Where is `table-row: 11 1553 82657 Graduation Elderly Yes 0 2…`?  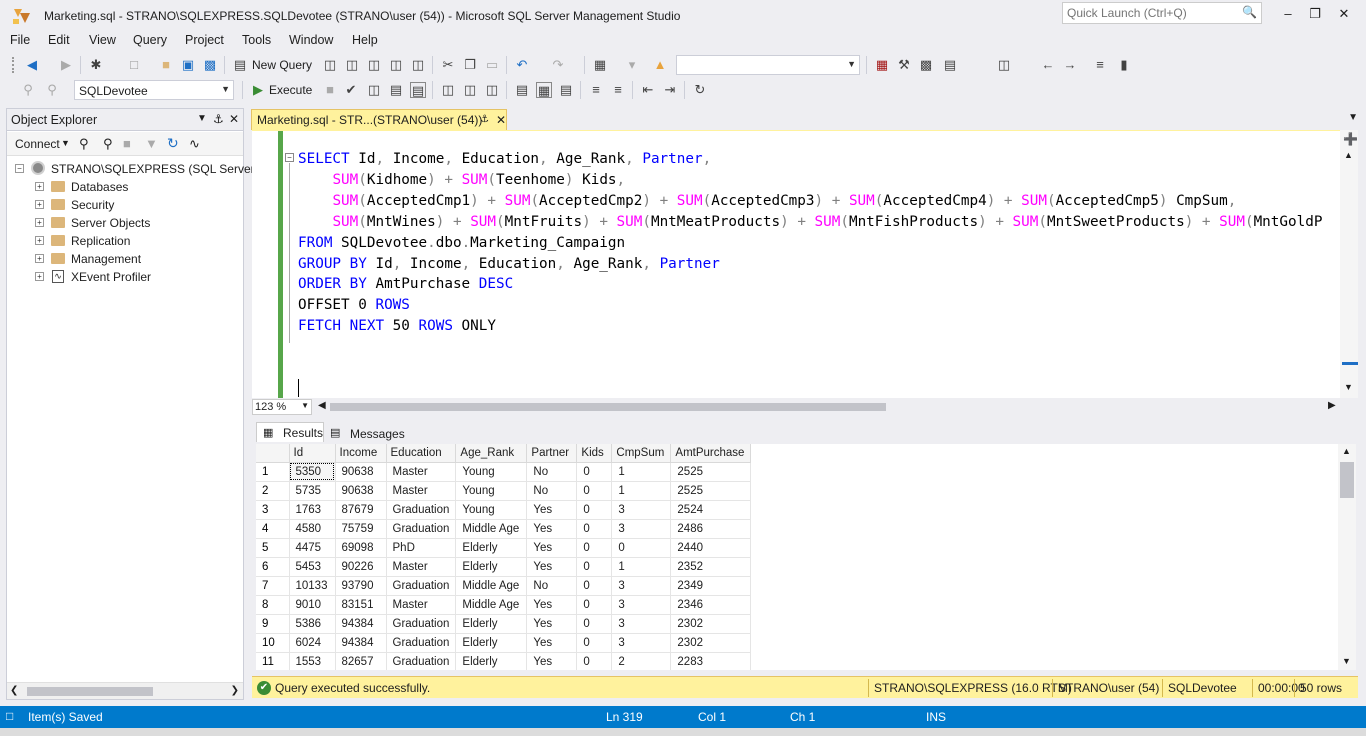
table-row: 11 1553 82657 Graduation Elderly Yes 0 2… is located at coordinates (504, 661).